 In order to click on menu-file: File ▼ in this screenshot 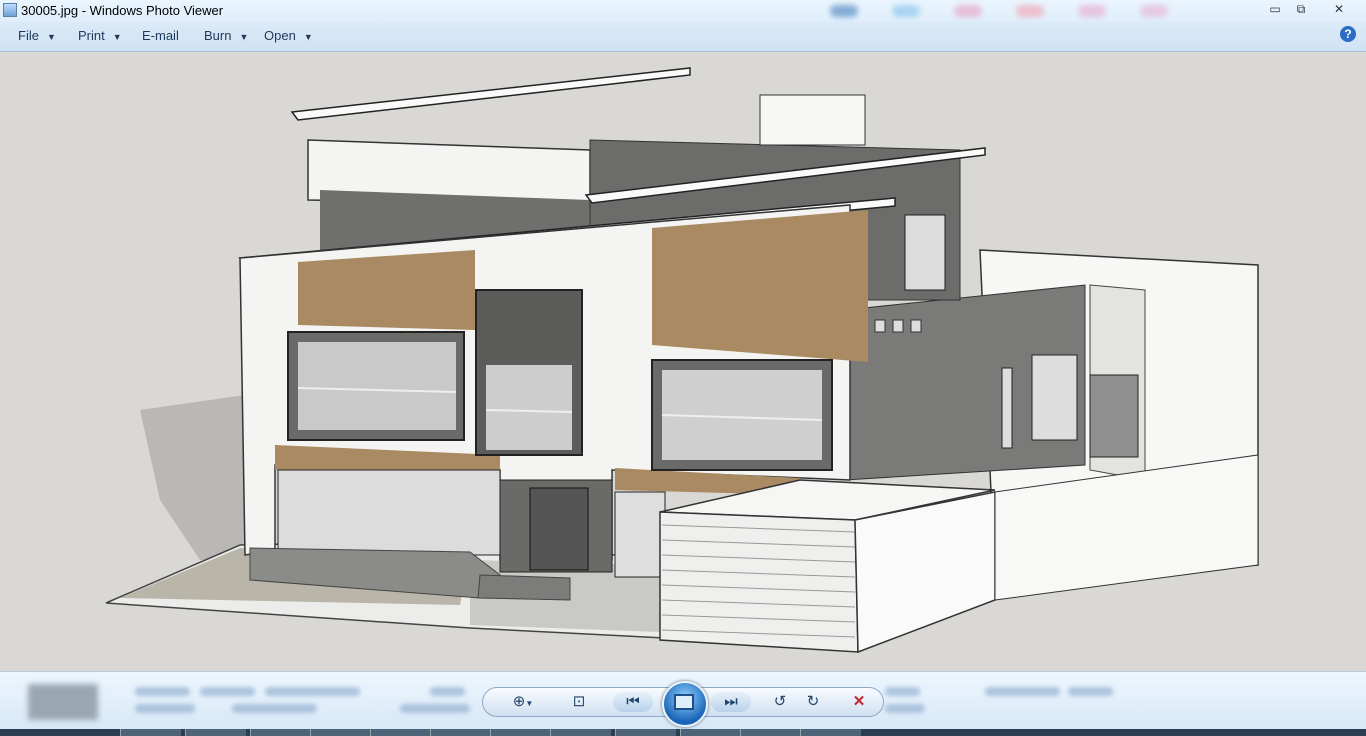, I will do `click(37, 35)`.